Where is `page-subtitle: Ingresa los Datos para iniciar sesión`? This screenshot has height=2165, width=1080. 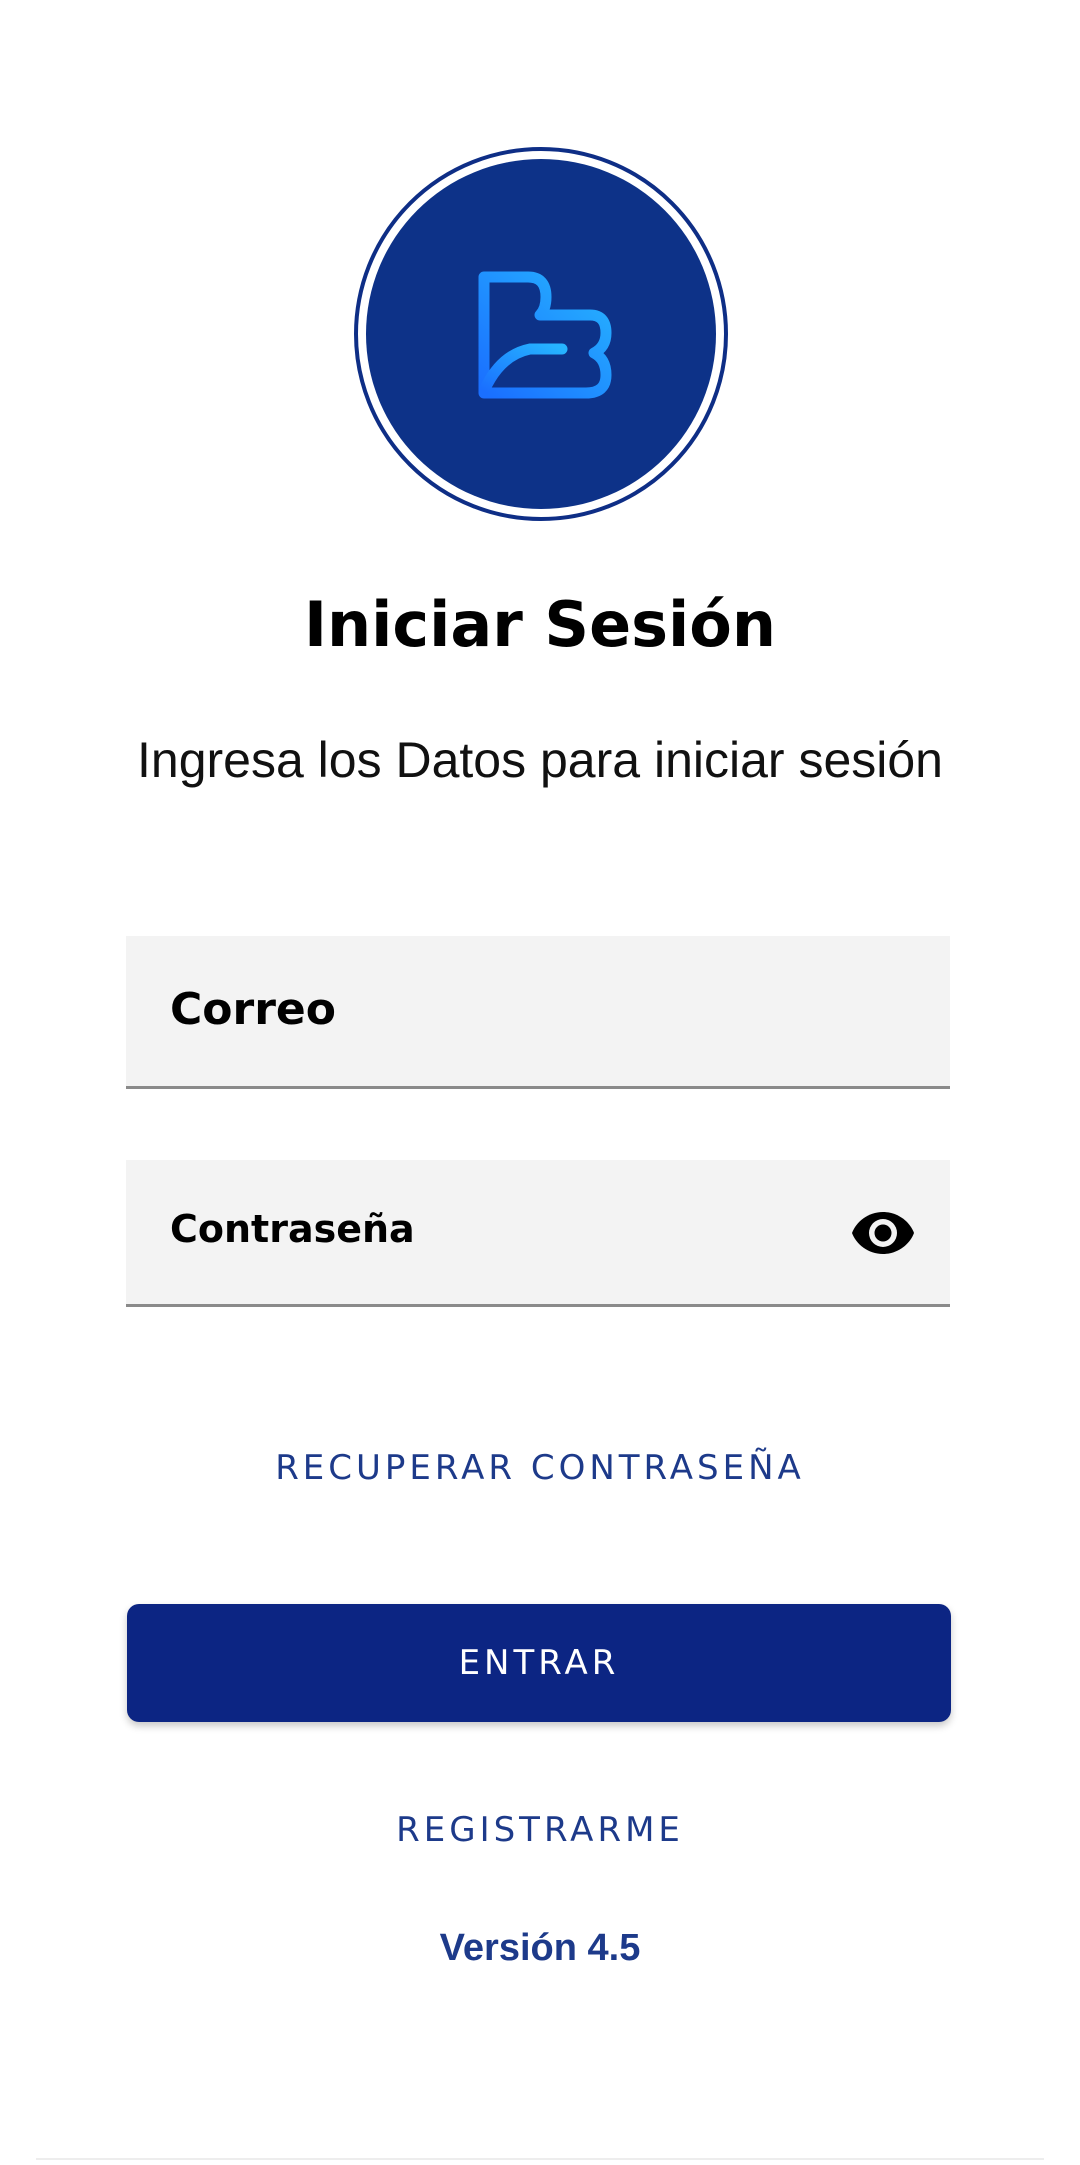 page-subtitle: Ingresa los Datos para iniciar sesión is located at coordinates (540, 760).